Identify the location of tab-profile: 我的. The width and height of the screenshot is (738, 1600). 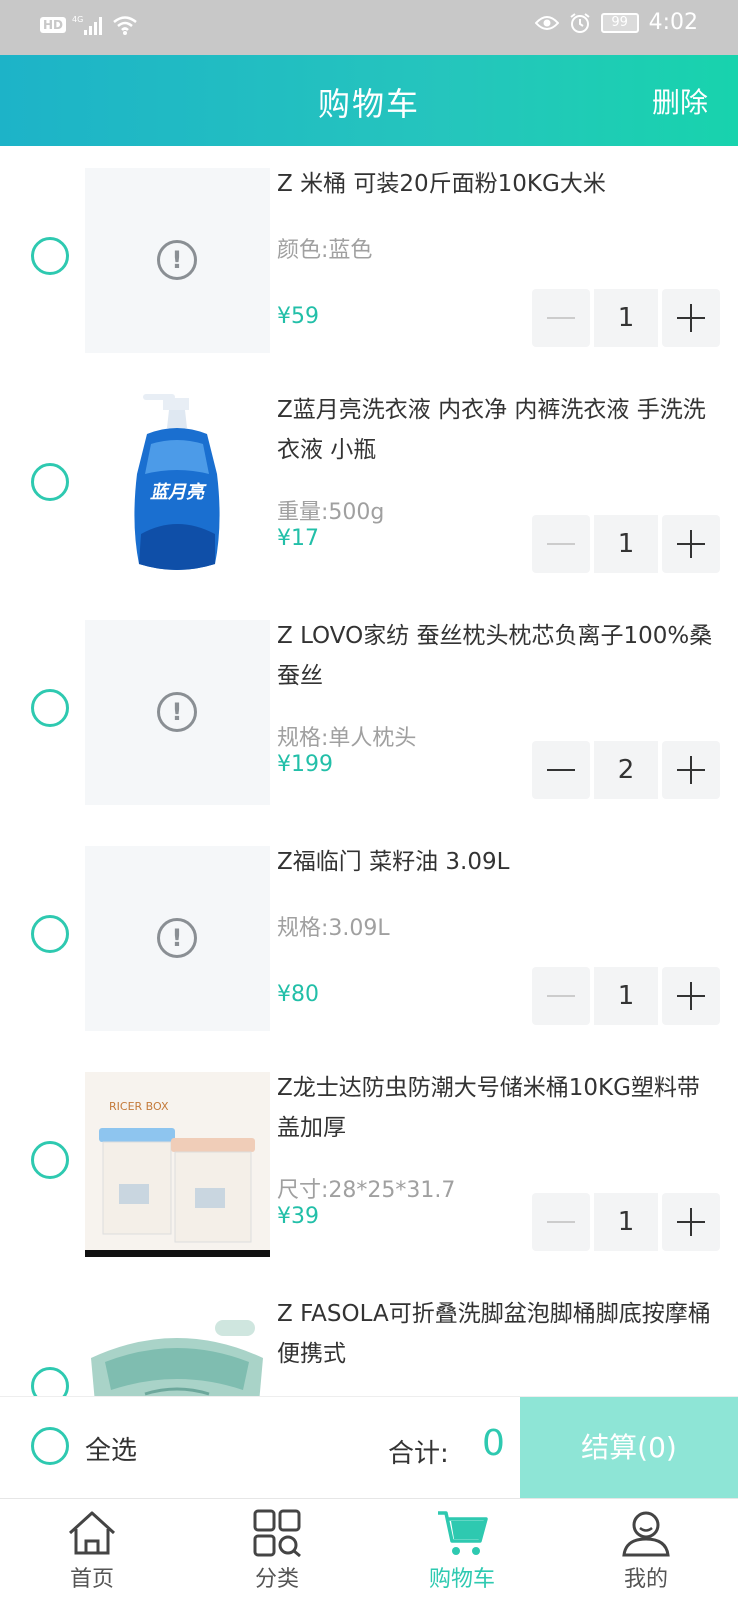
(646, 1554).